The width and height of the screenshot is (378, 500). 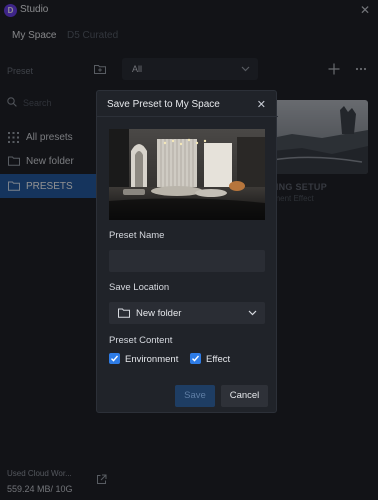 What do you see at coordinates (137, 235) in the screenshot?
I see `preset-name-label: Preset Name` at bounding box center [137, 235].